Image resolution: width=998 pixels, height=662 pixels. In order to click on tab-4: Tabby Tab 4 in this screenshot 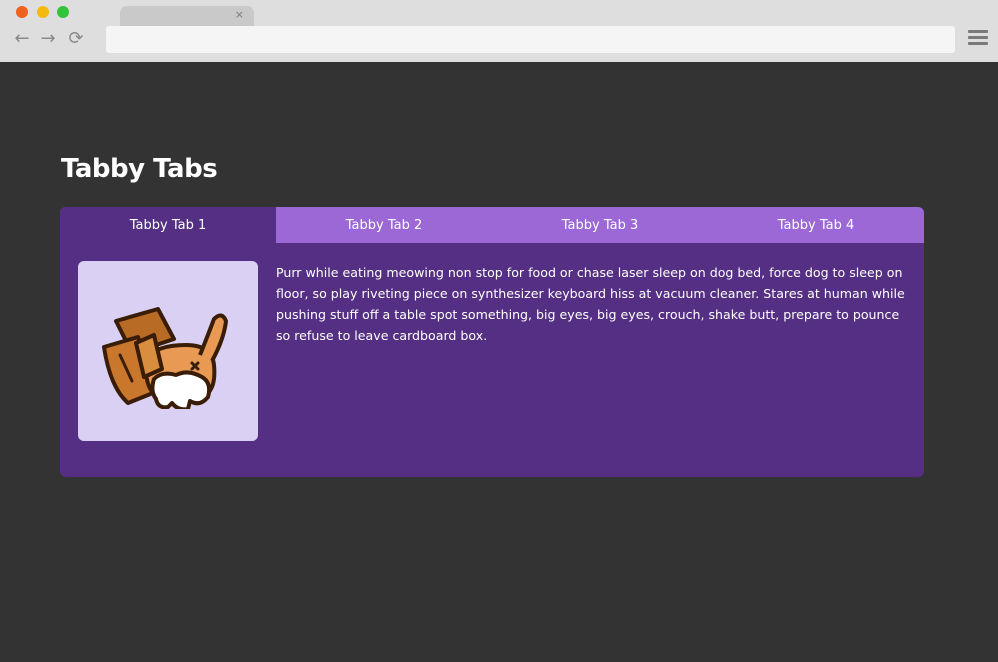, I will do `click(816, 225)`.